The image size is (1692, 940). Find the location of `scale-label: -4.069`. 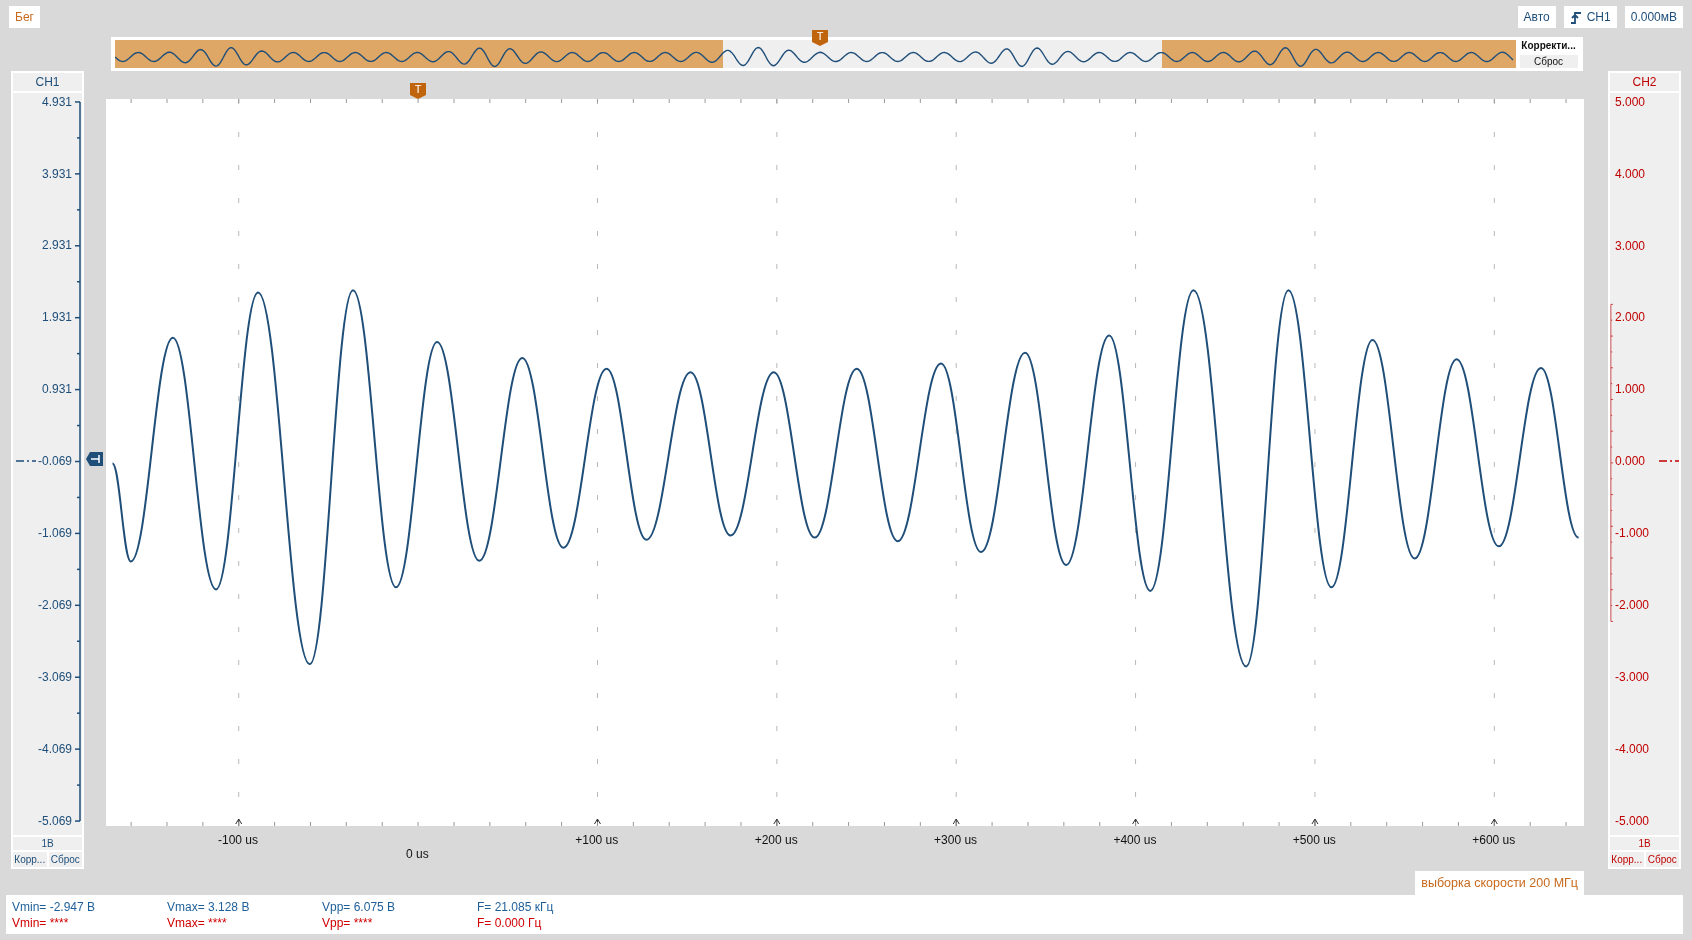

scale-label: -4.069 is located at coordinates (54, 748).